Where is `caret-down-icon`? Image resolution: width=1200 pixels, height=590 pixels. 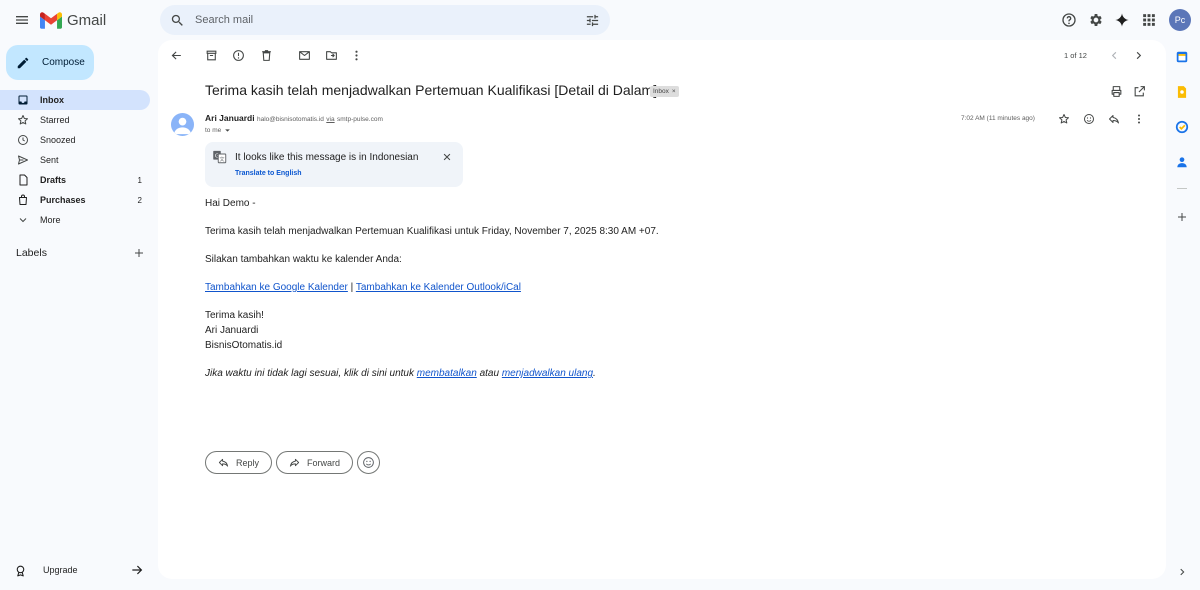 caret-down-icon is located at coordinates (228, 130).